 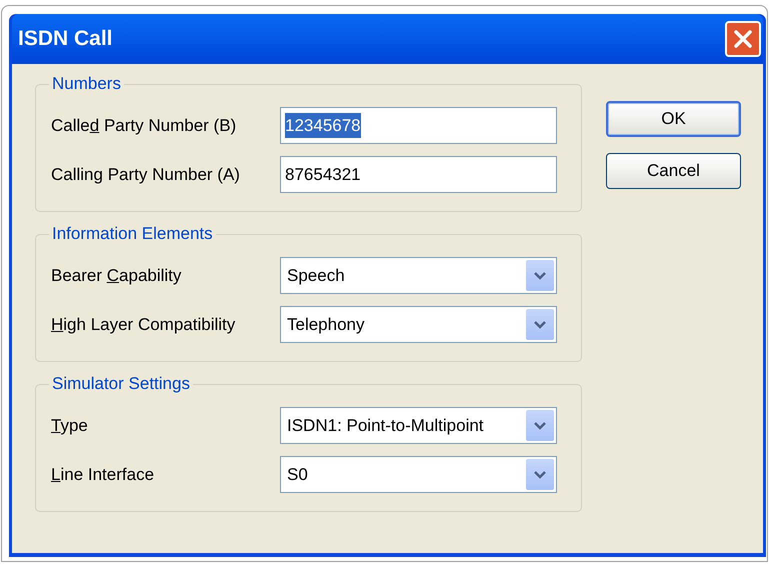 What do you see at coordinates (70, 425) in the screenshot?
I see `field-label: Type` at bounding box center [70, 425].